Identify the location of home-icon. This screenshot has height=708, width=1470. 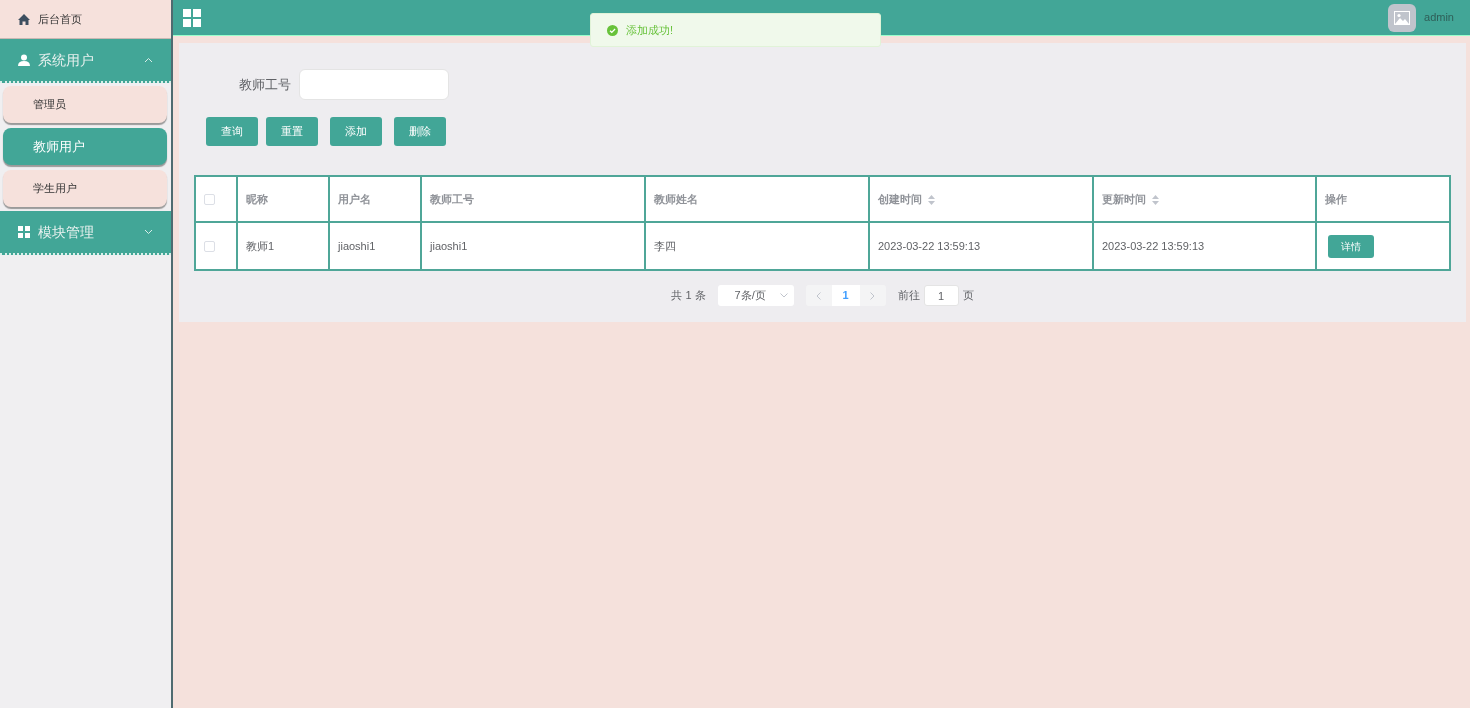
(24, 19).